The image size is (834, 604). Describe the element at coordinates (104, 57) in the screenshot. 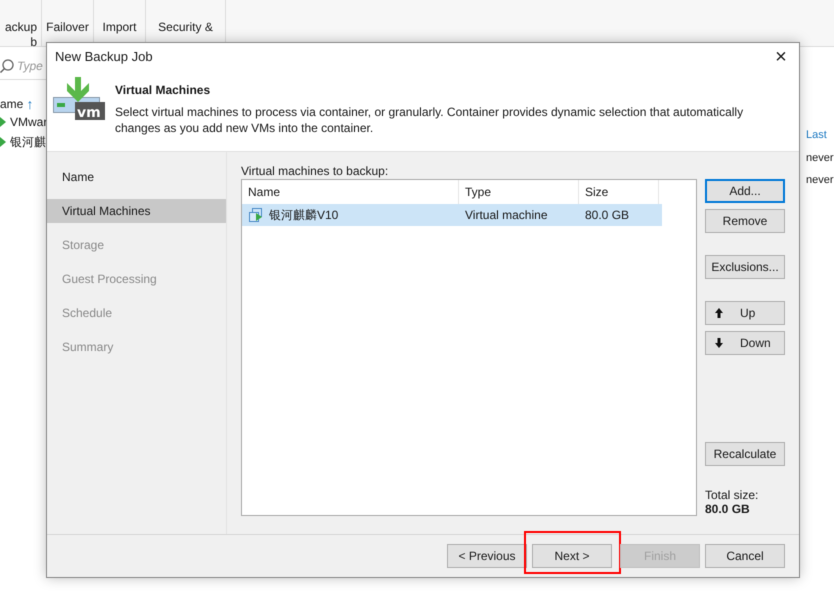

I see `window-title: New Backup Job` at that location.